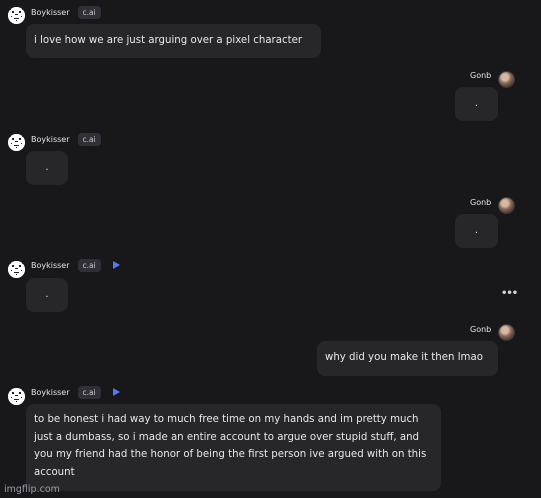  What do you see at coordinates (32, 489) in the screenshot?
I see `watermark: imgflip.com` at bounding box center [32, 489].